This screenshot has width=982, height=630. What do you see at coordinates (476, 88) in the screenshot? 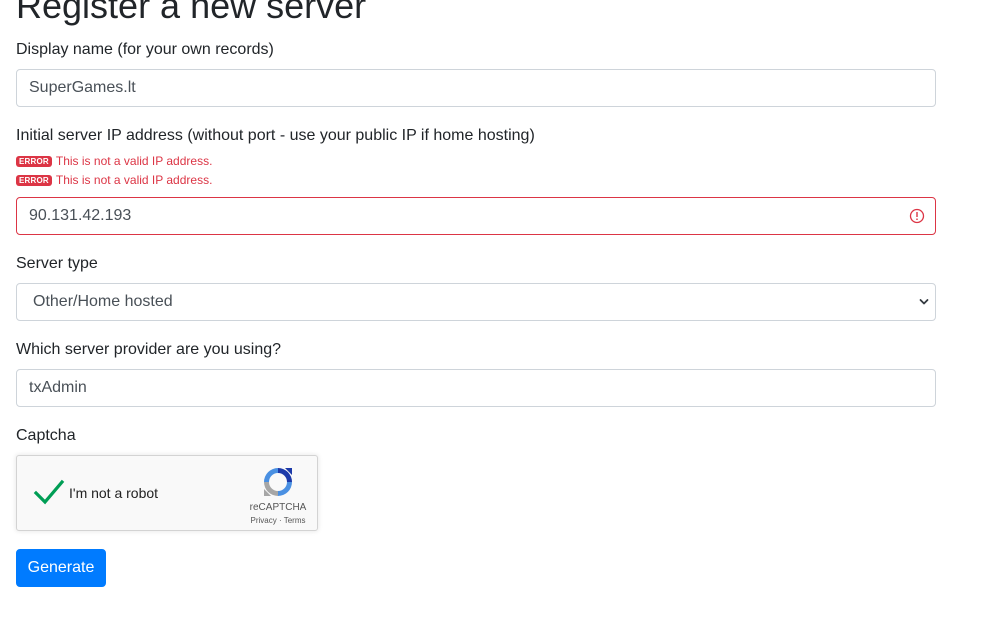
I see `display-name-input: SuperGames.lt` at bounding box center [476, 88].